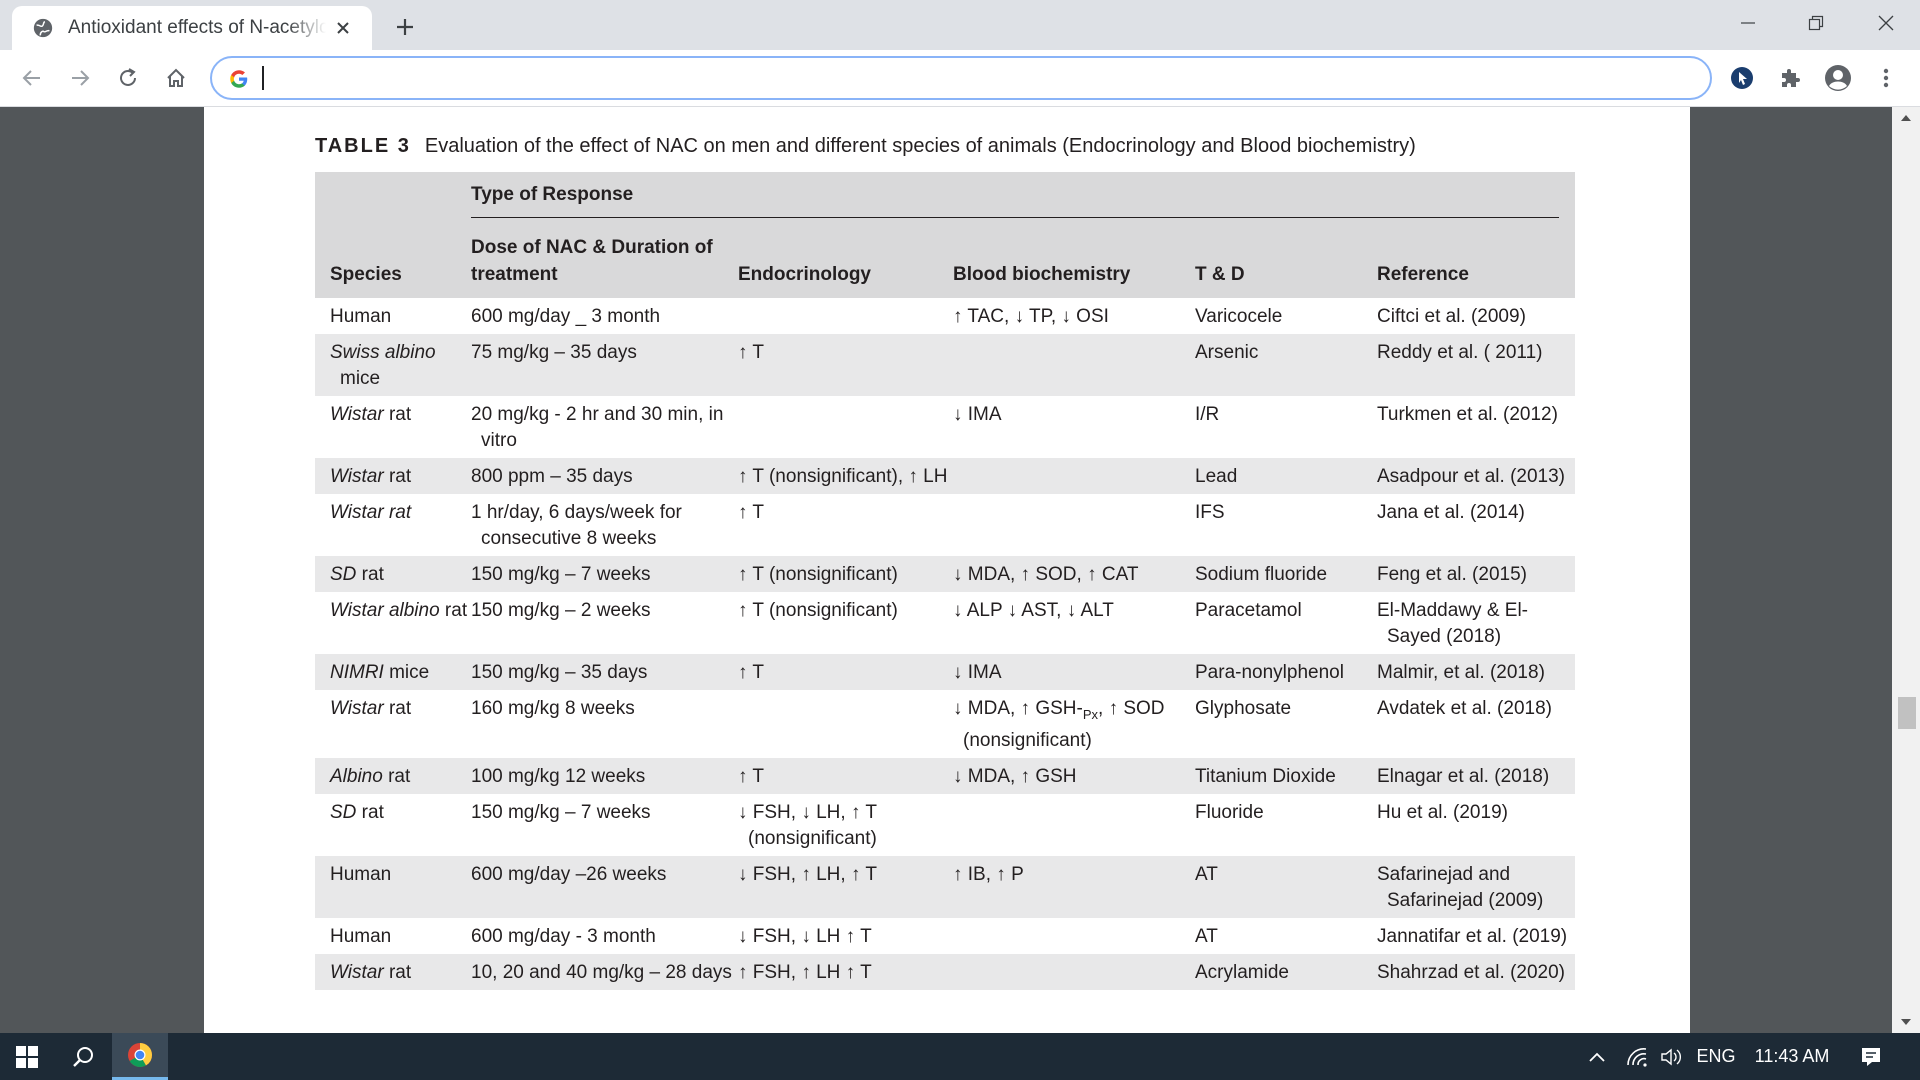 This screenshot has height=1080, width=1920. Describe the element at coordinates (1906, 1022) in the screenshot. I see `scroll-down-icon` at that location.